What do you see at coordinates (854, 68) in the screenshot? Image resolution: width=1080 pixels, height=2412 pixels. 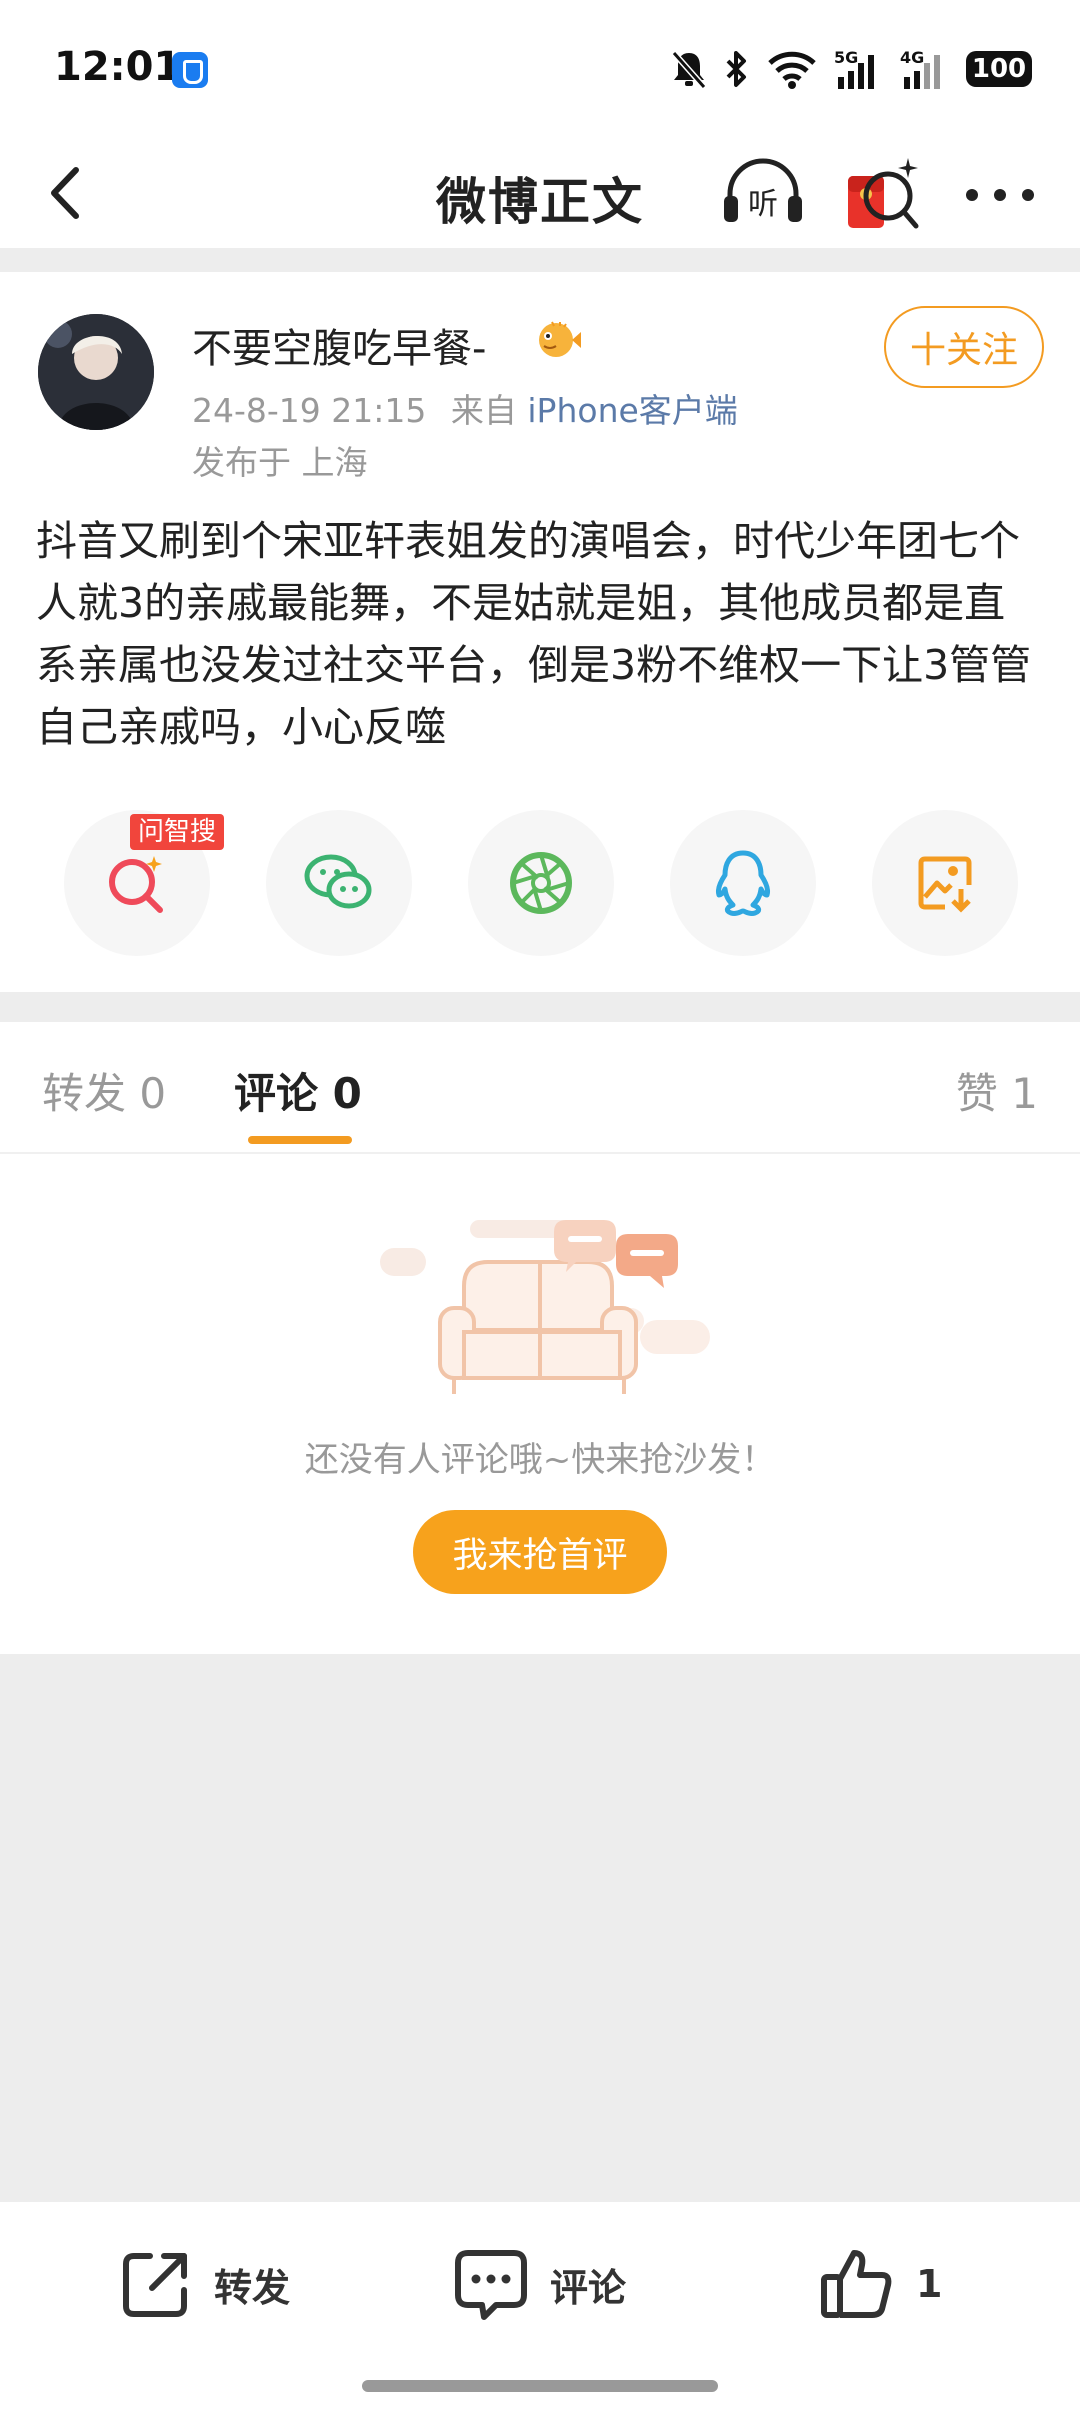 I see `signal-5g-icon: 5G` at bounding box center [854, 68].